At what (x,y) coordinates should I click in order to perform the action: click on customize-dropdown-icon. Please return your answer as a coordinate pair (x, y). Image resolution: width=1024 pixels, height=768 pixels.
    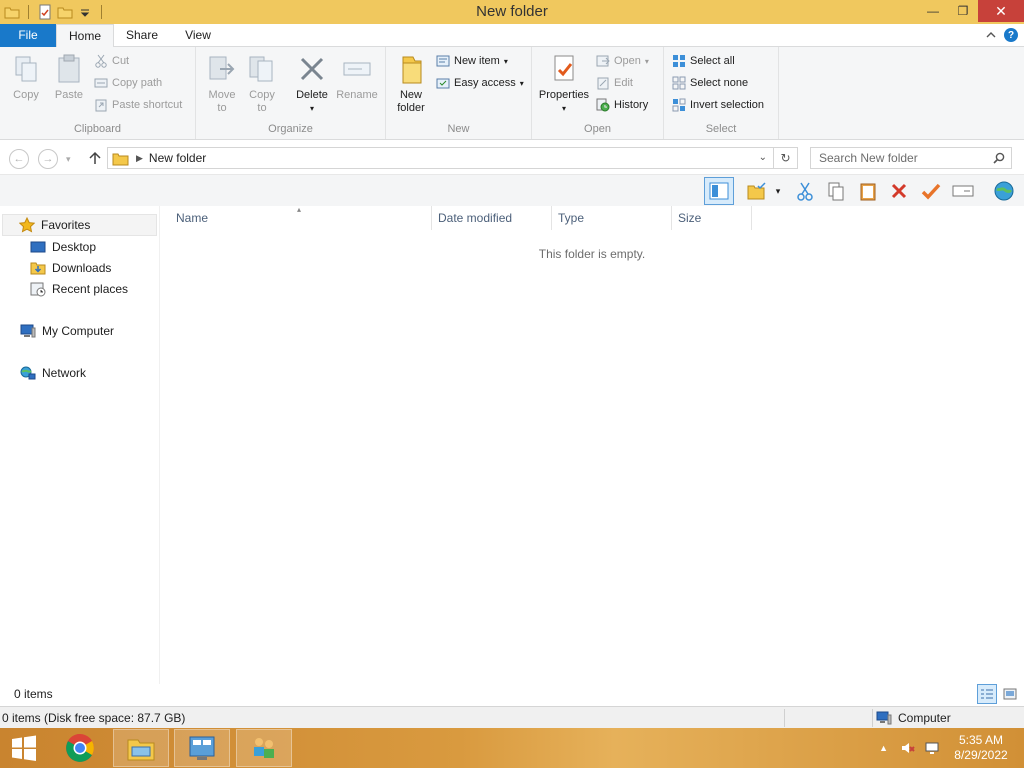
    Looking at the image, I should click on (85, 12).